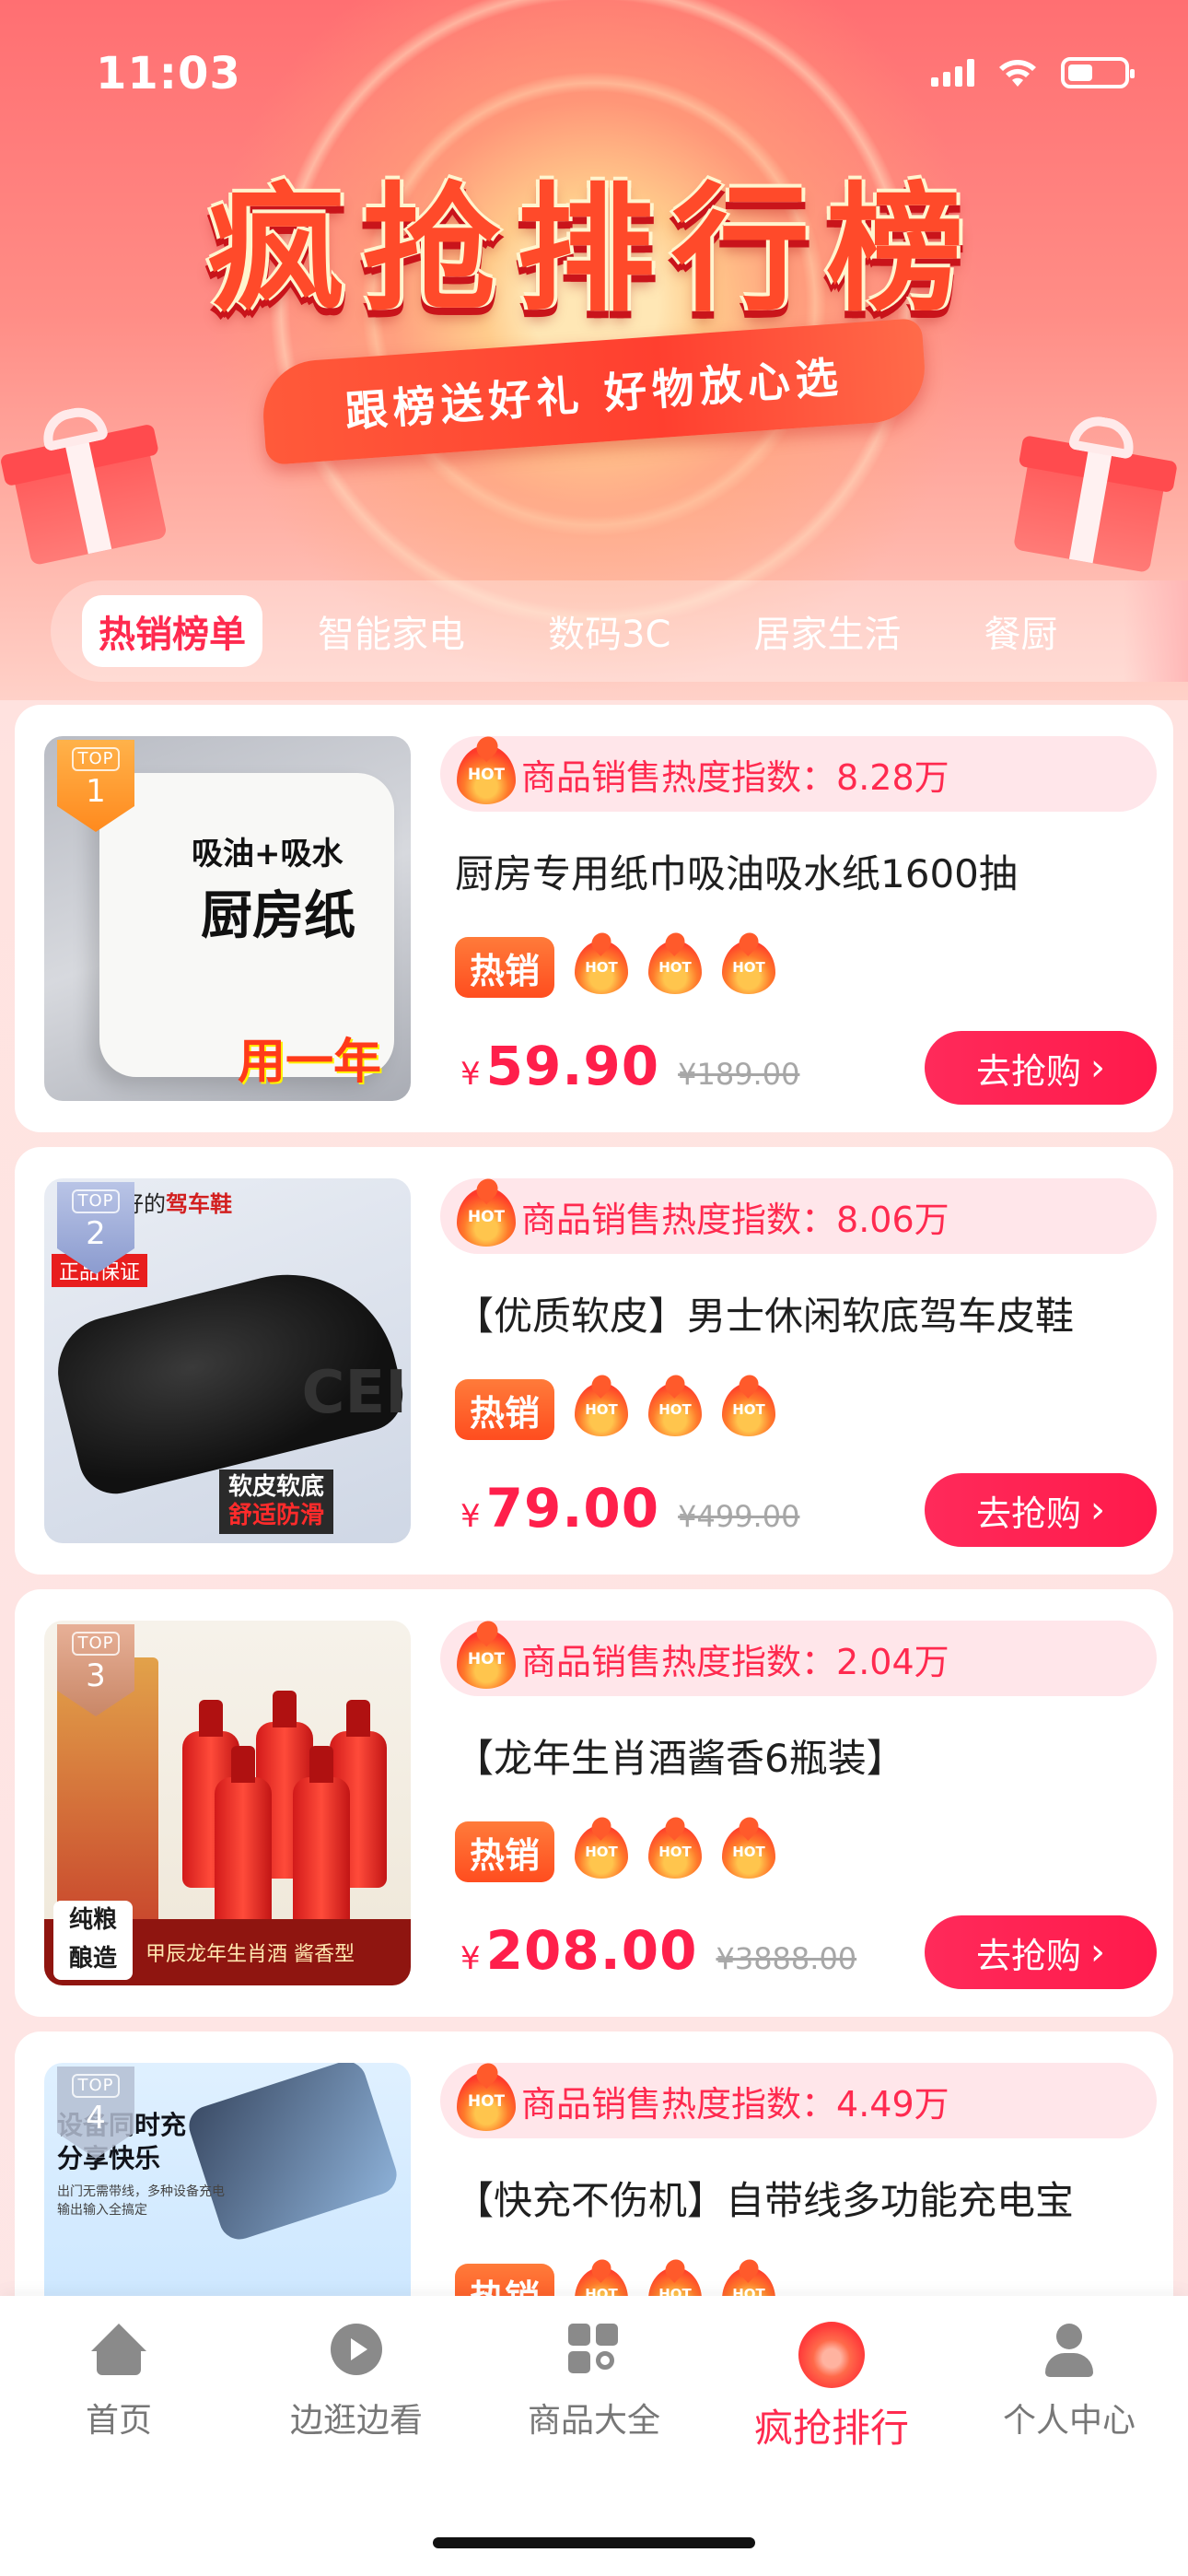 The height and width of the screenshot is (2576, 1188). I want to click on heat-index-bar: HOT 商品销售热度指数： 4.49万, so click(798, 2100).